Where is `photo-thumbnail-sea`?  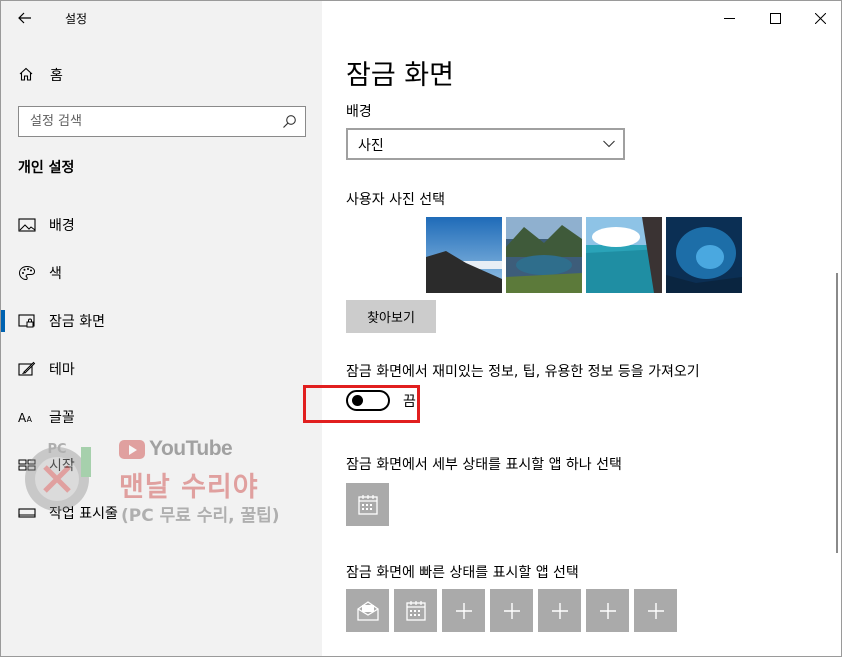
photo-thumbnail-sea is located at coordinates (624, 255).